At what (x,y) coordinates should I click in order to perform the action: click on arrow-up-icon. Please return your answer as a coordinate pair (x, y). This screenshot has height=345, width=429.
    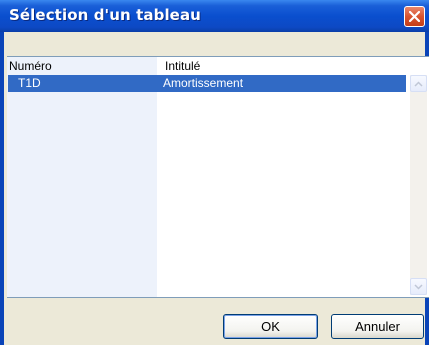
    Looking at the image, I should click on (418, 84).